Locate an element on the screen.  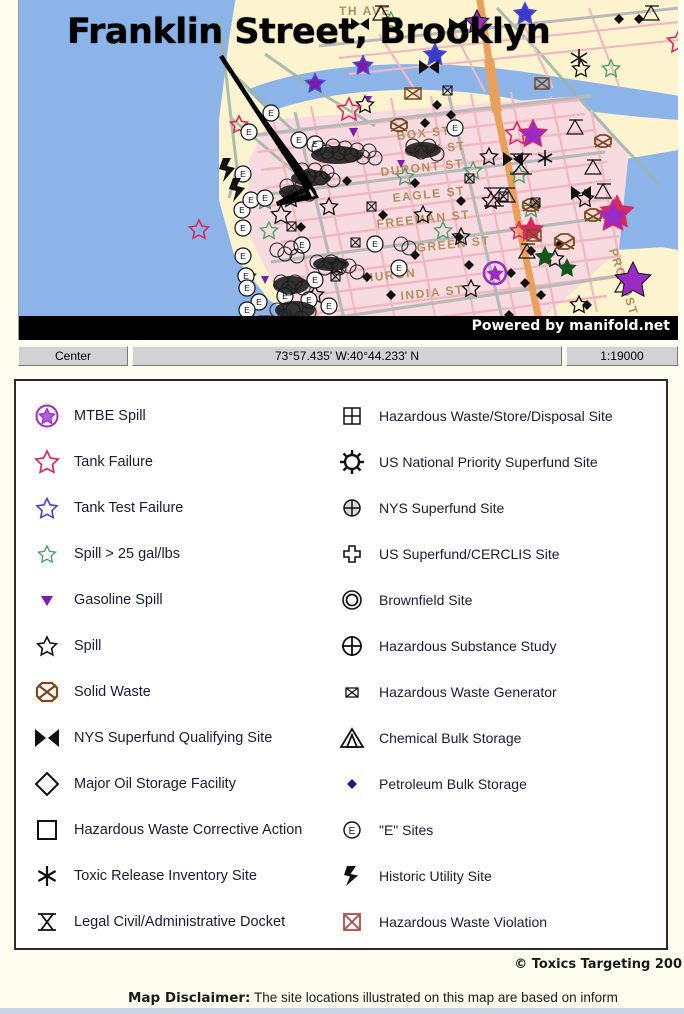
legend-item-hazardous-waste-generator: Hazardous Waste Generator is located at coordinates (500, 692).